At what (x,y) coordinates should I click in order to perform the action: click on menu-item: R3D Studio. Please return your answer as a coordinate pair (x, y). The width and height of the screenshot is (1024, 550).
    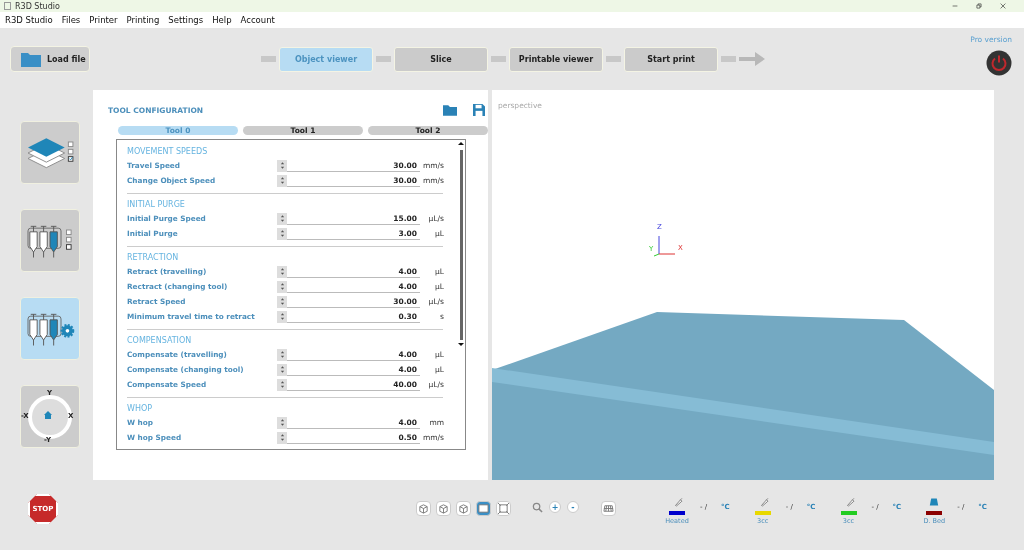
    Looking at the image, I should click on (29, 20).